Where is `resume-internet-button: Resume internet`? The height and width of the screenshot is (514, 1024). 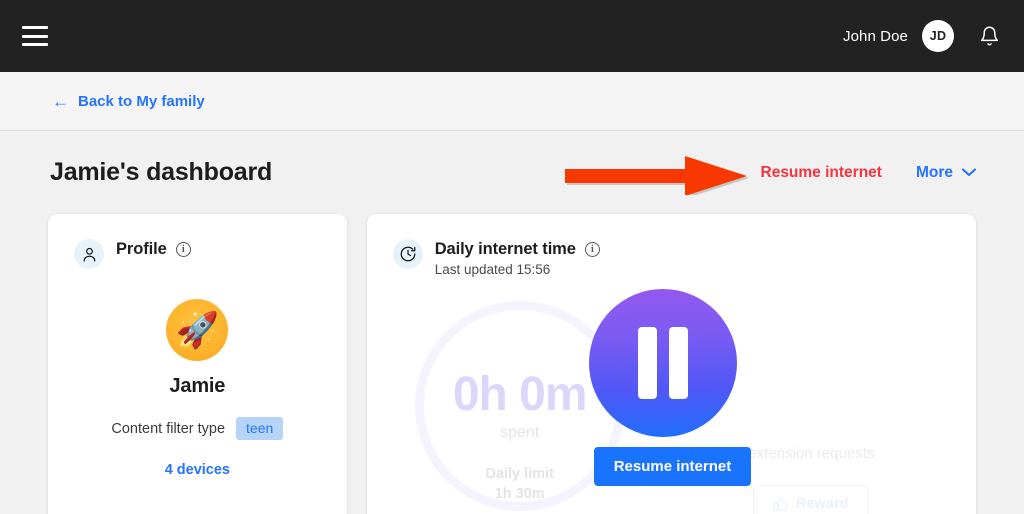
resume-internet-button: Resume internet is located at coordinates (672, 466).